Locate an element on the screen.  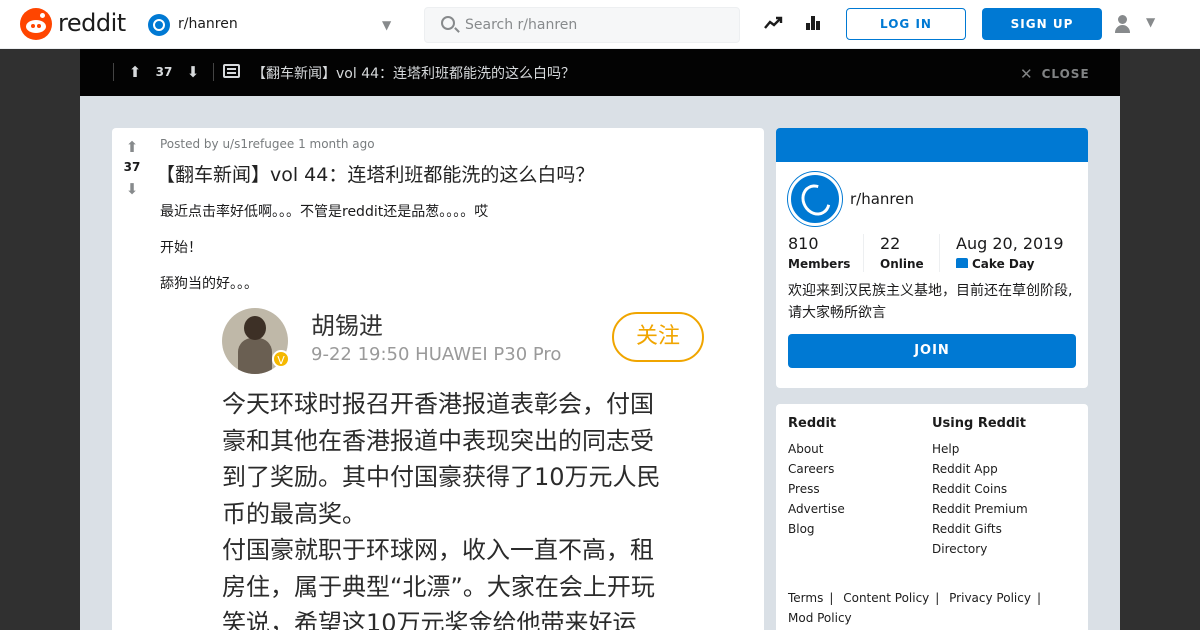
footer-link: Reddit Coins is located at coordinates (980, 492).